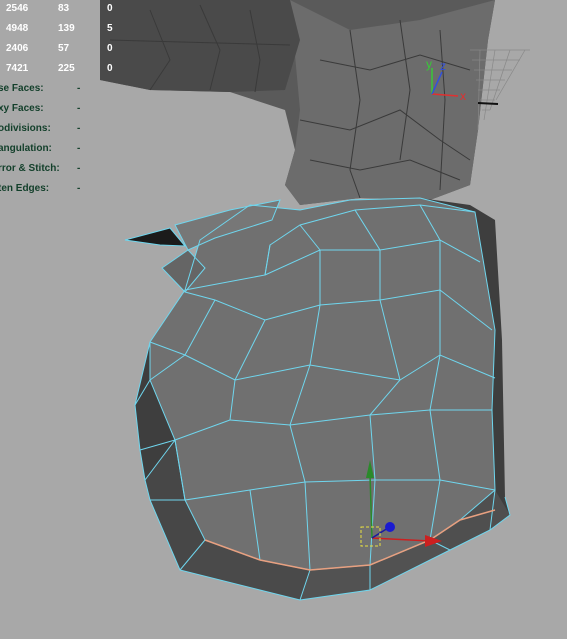 Image resolution: width=567 pixels, height=639 pixels. Describe the element at coordinates (390, 527) in the screenshot. I see `move-z-handle-icon` at that location.